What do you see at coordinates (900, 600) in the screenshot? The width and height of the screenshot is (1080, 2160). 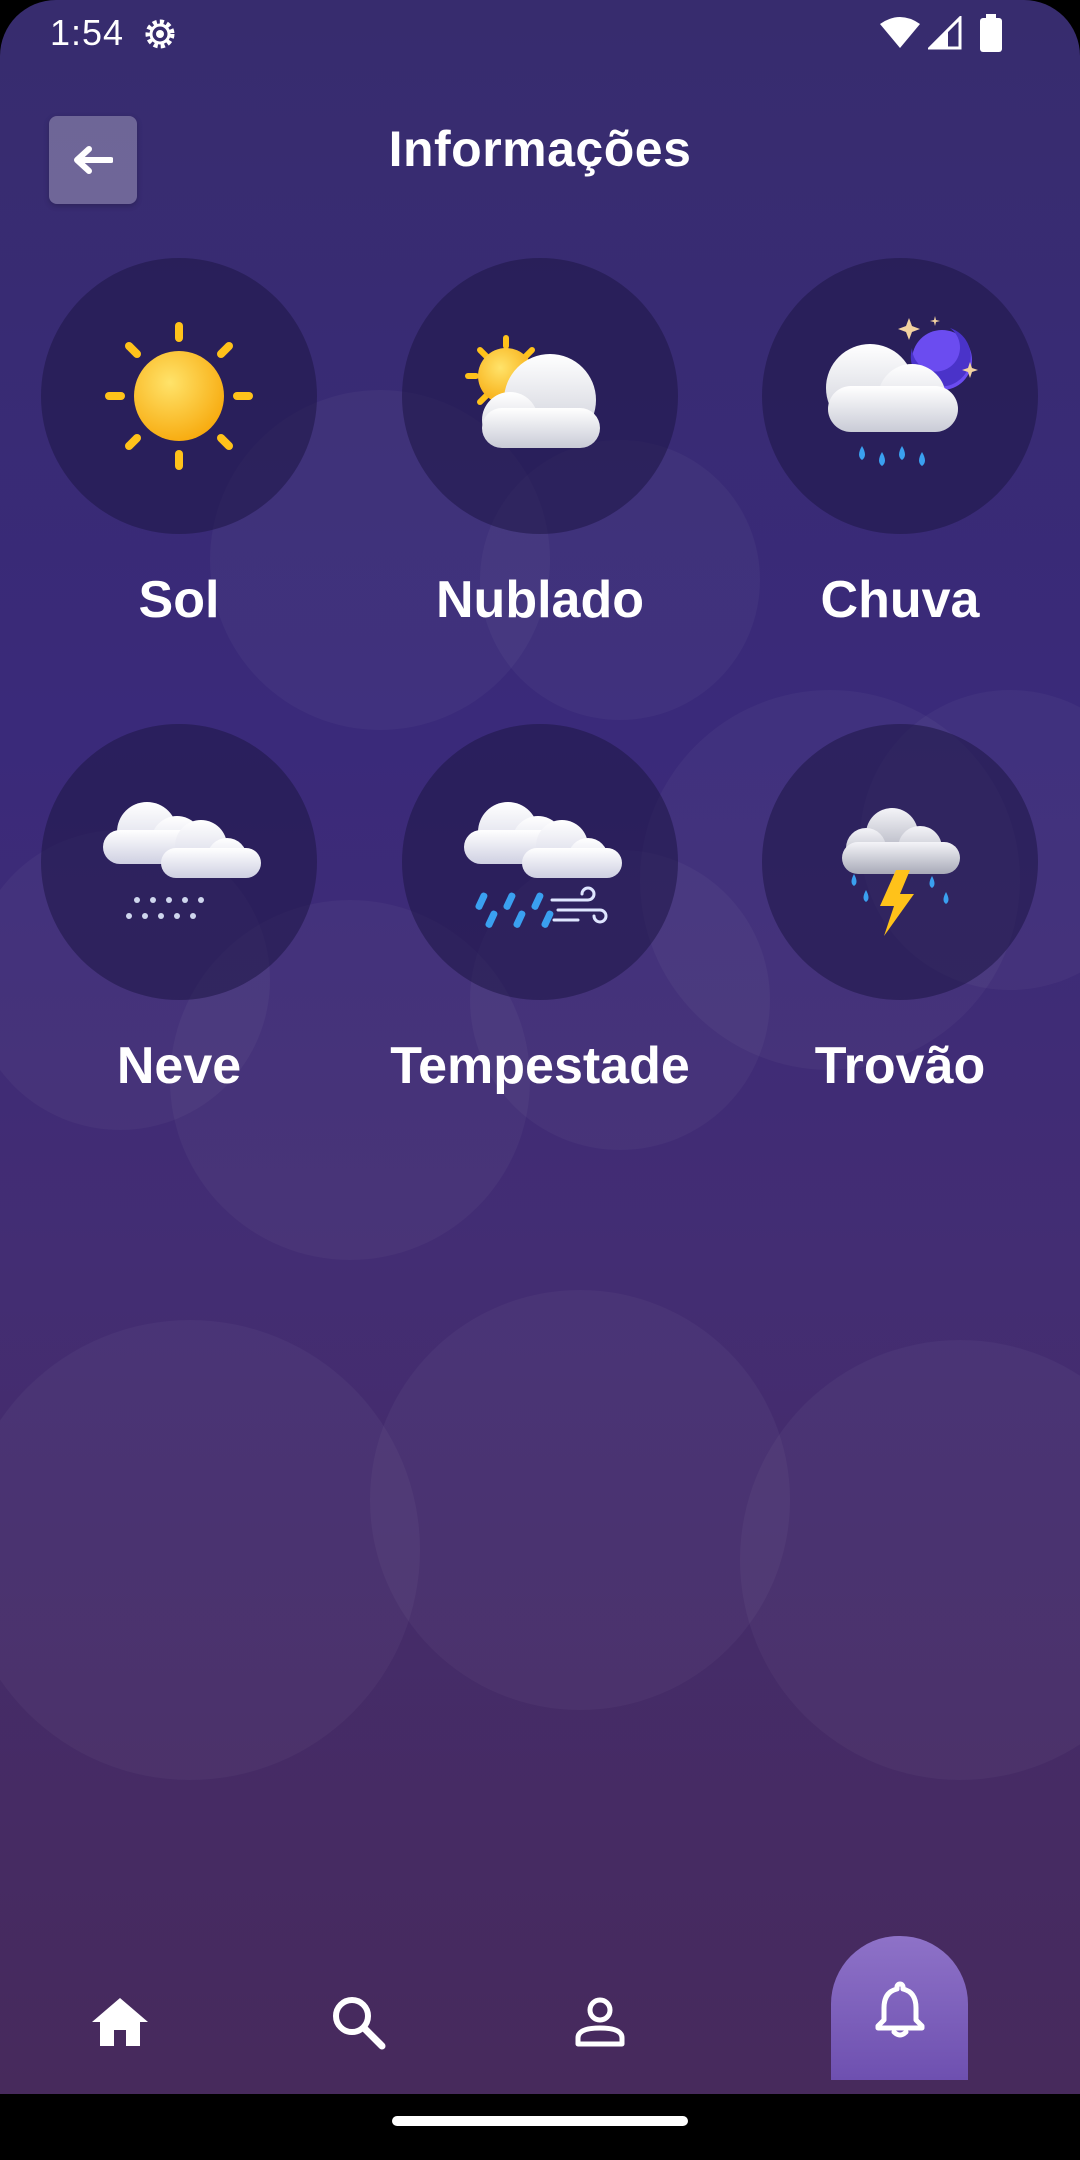 I see `weather-label: Chuva` at bounding box center [900, 600].